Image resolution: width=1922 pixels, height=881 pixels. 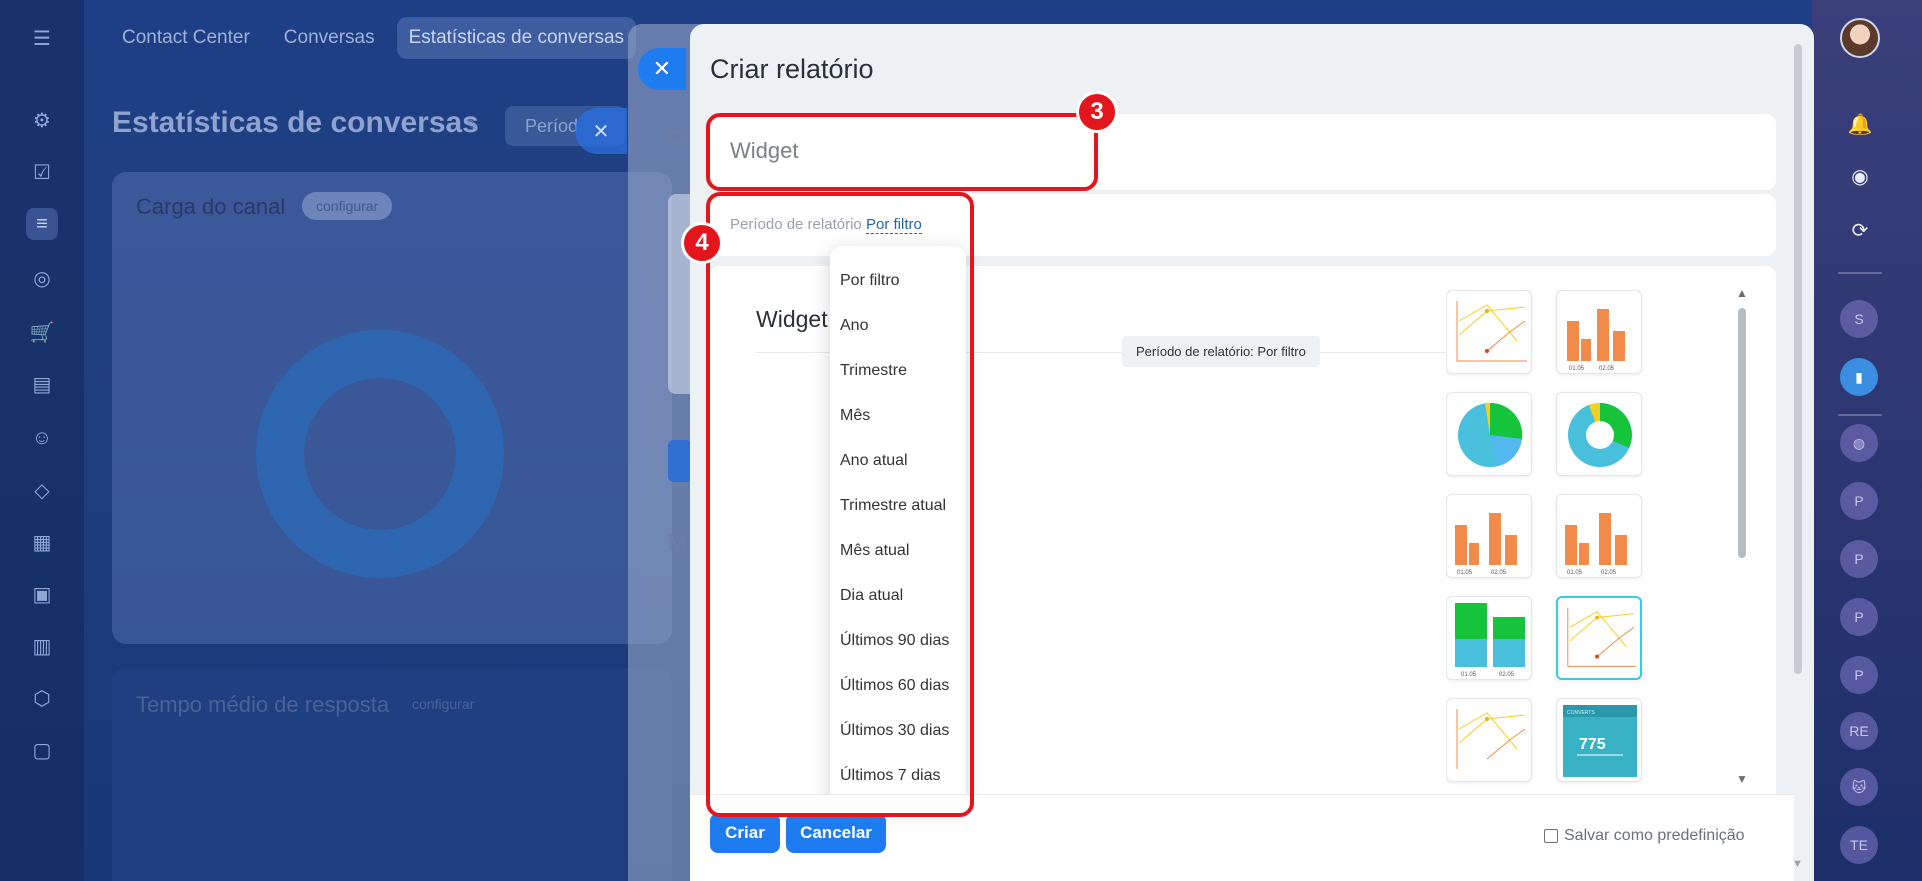 I want to click on calendar-icon: ▣, so click(x=42, y=594).